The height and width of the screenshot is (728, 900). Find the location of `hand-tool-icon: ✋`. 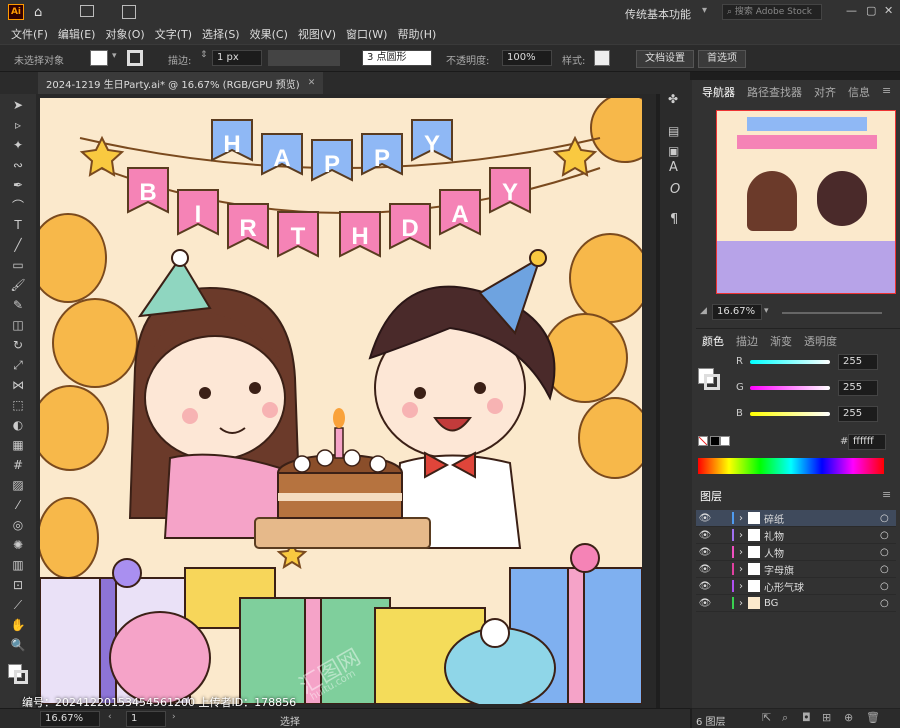

hand-tool-icon: ✋ is located at coordinates (18, 625).